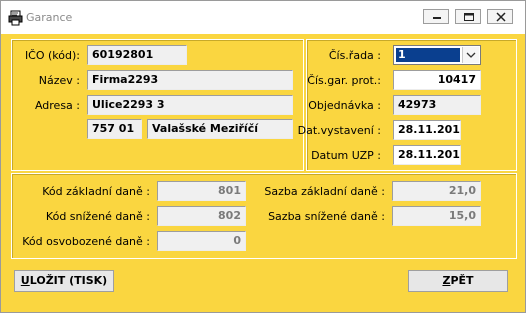  Describe the element at coordinates (201, 191) in the screenshot. I see `base-code-field: 801` at that location.